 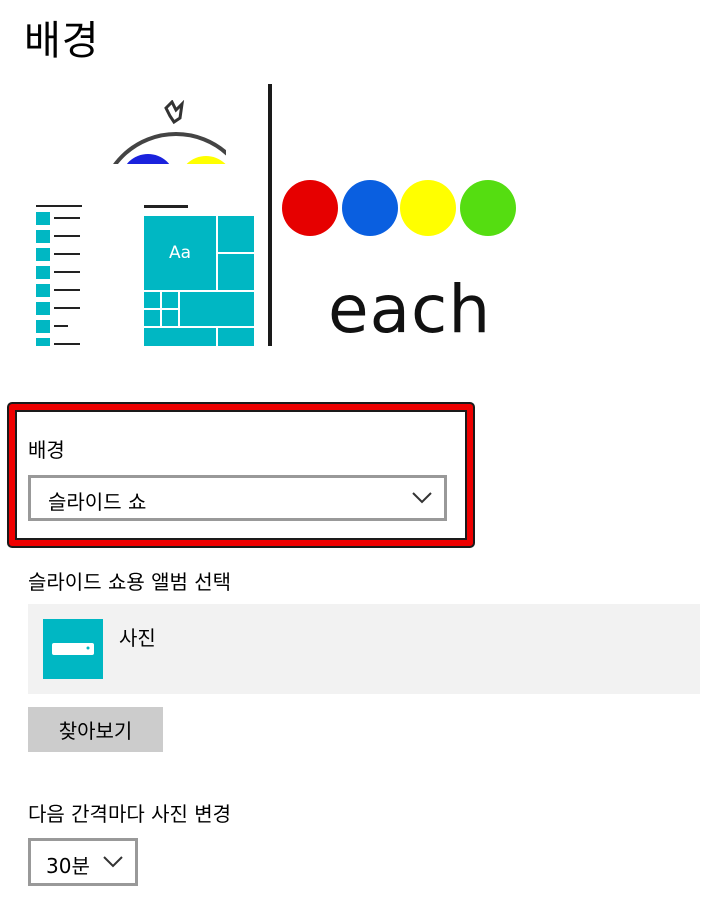 What do you see at coordinates (46, 450) in the screenshot?
I see `background-label: 배경` at bounding box center [46, 450].